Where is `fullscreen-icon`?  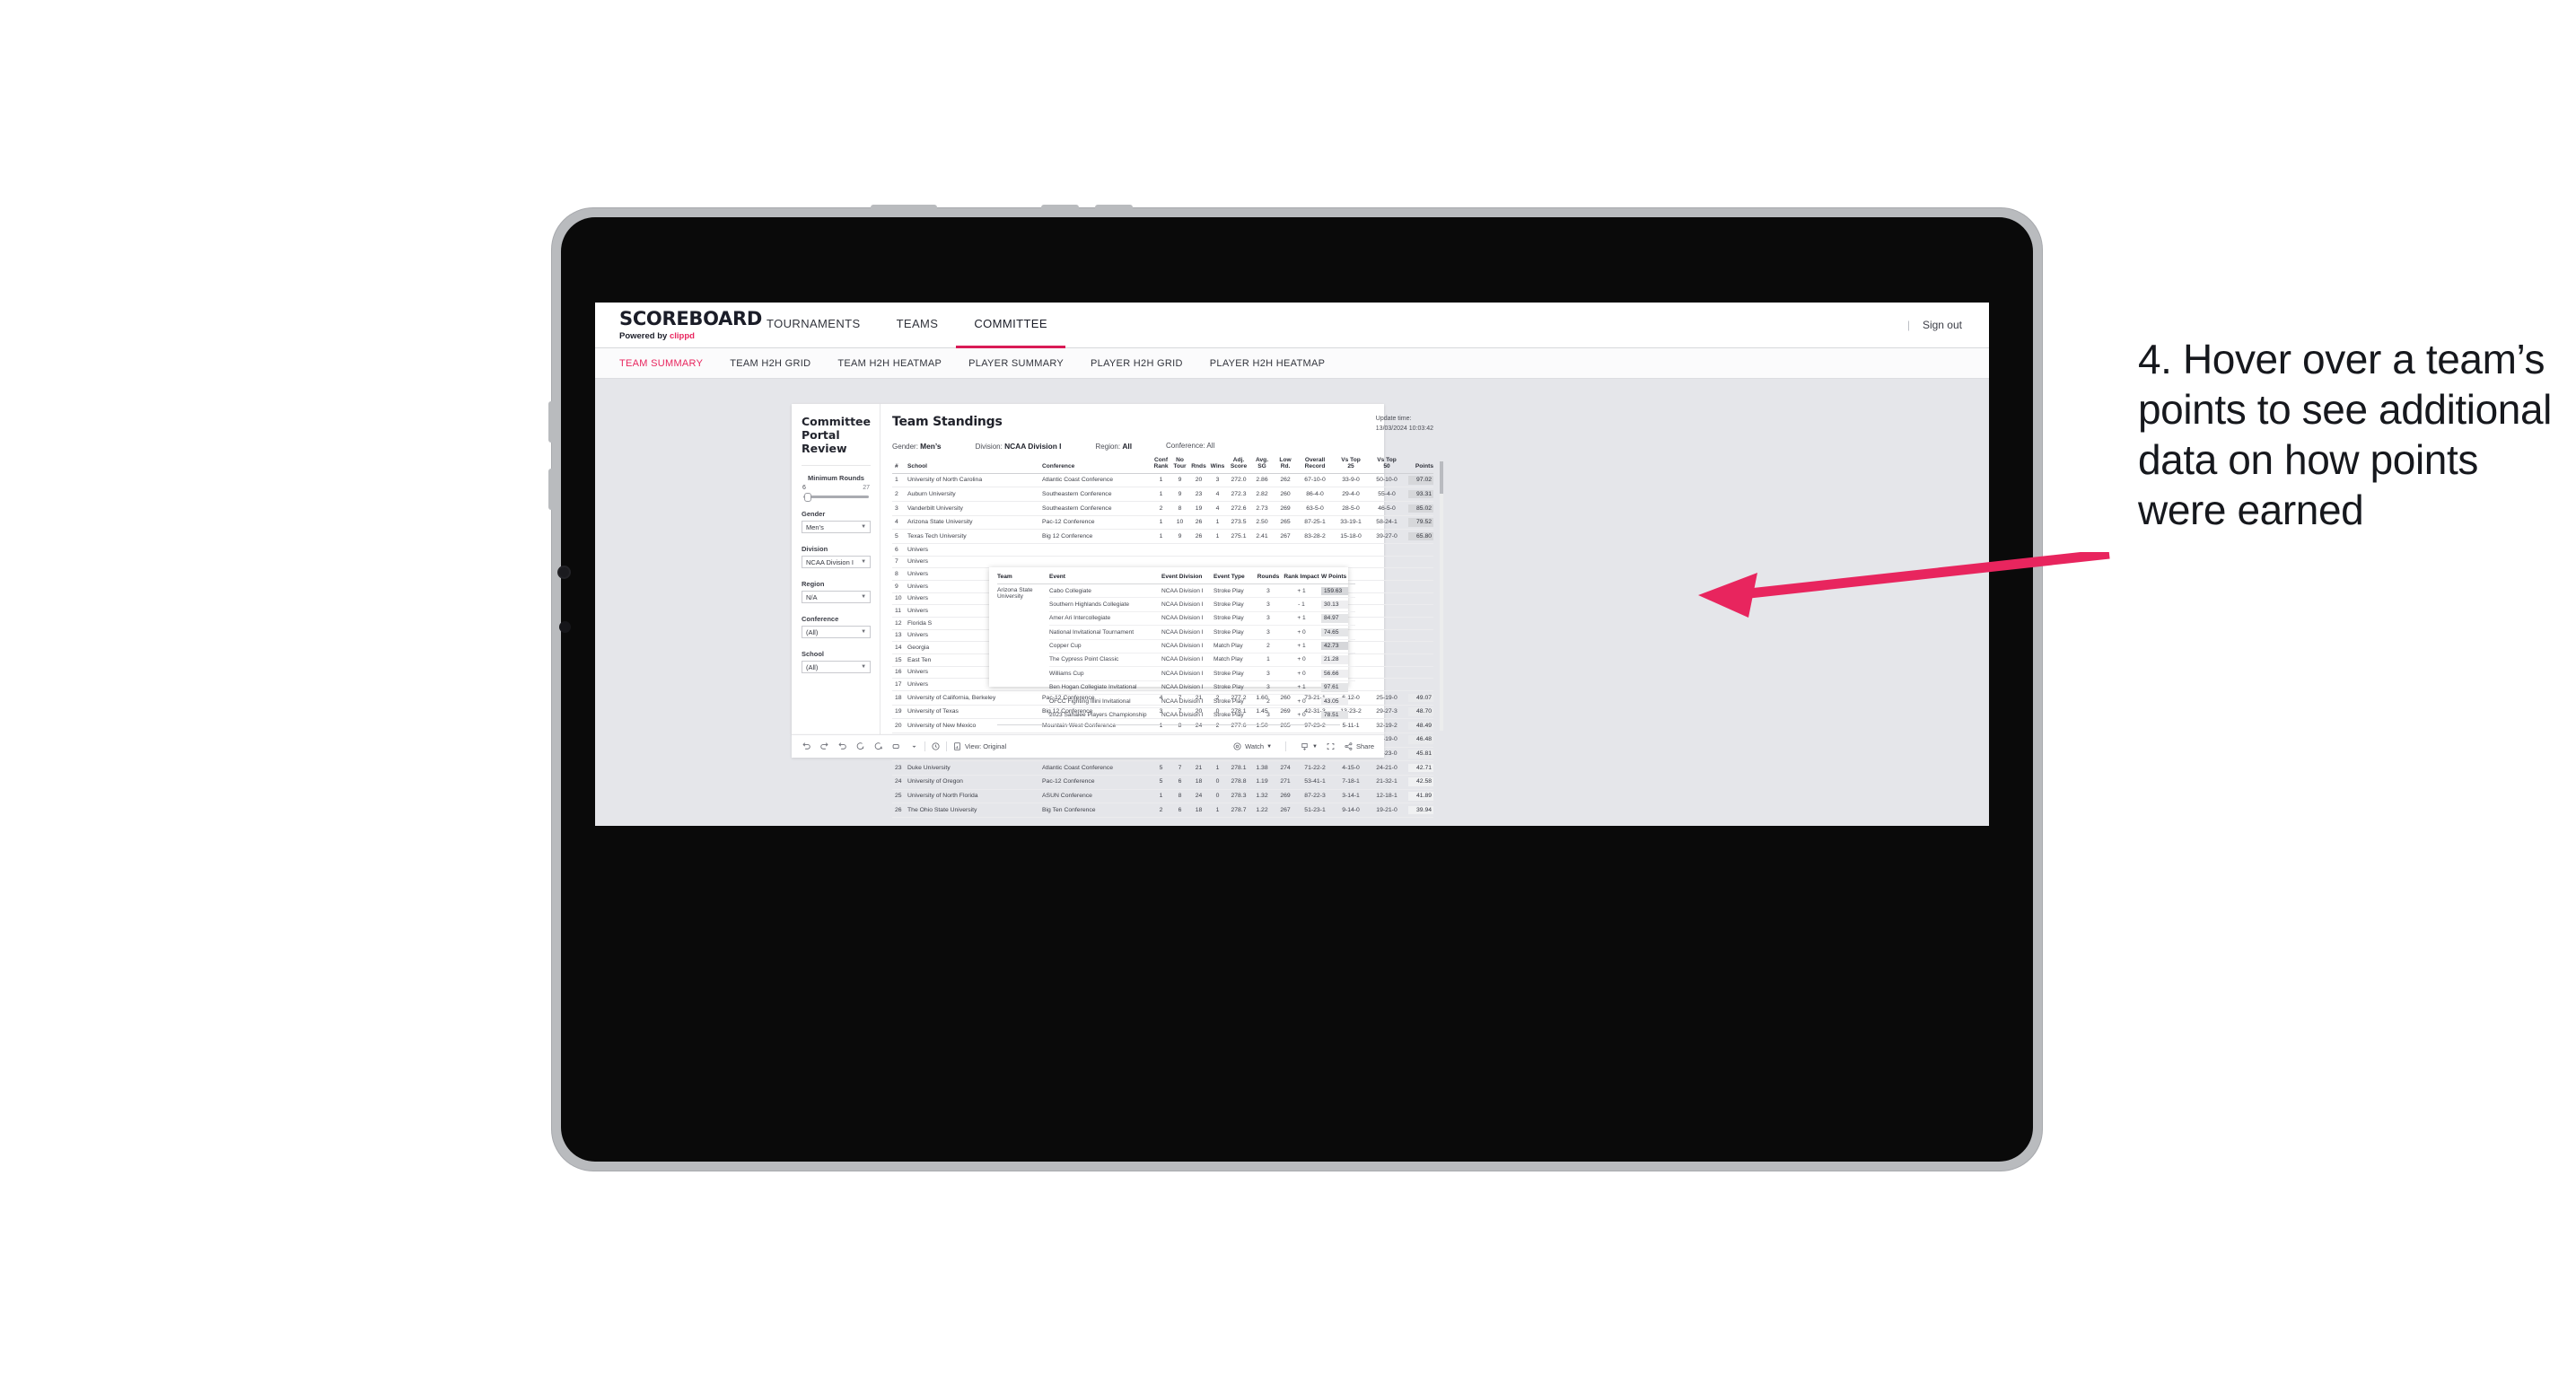 fullscreen-icon is located at coordinates (1331, 746).